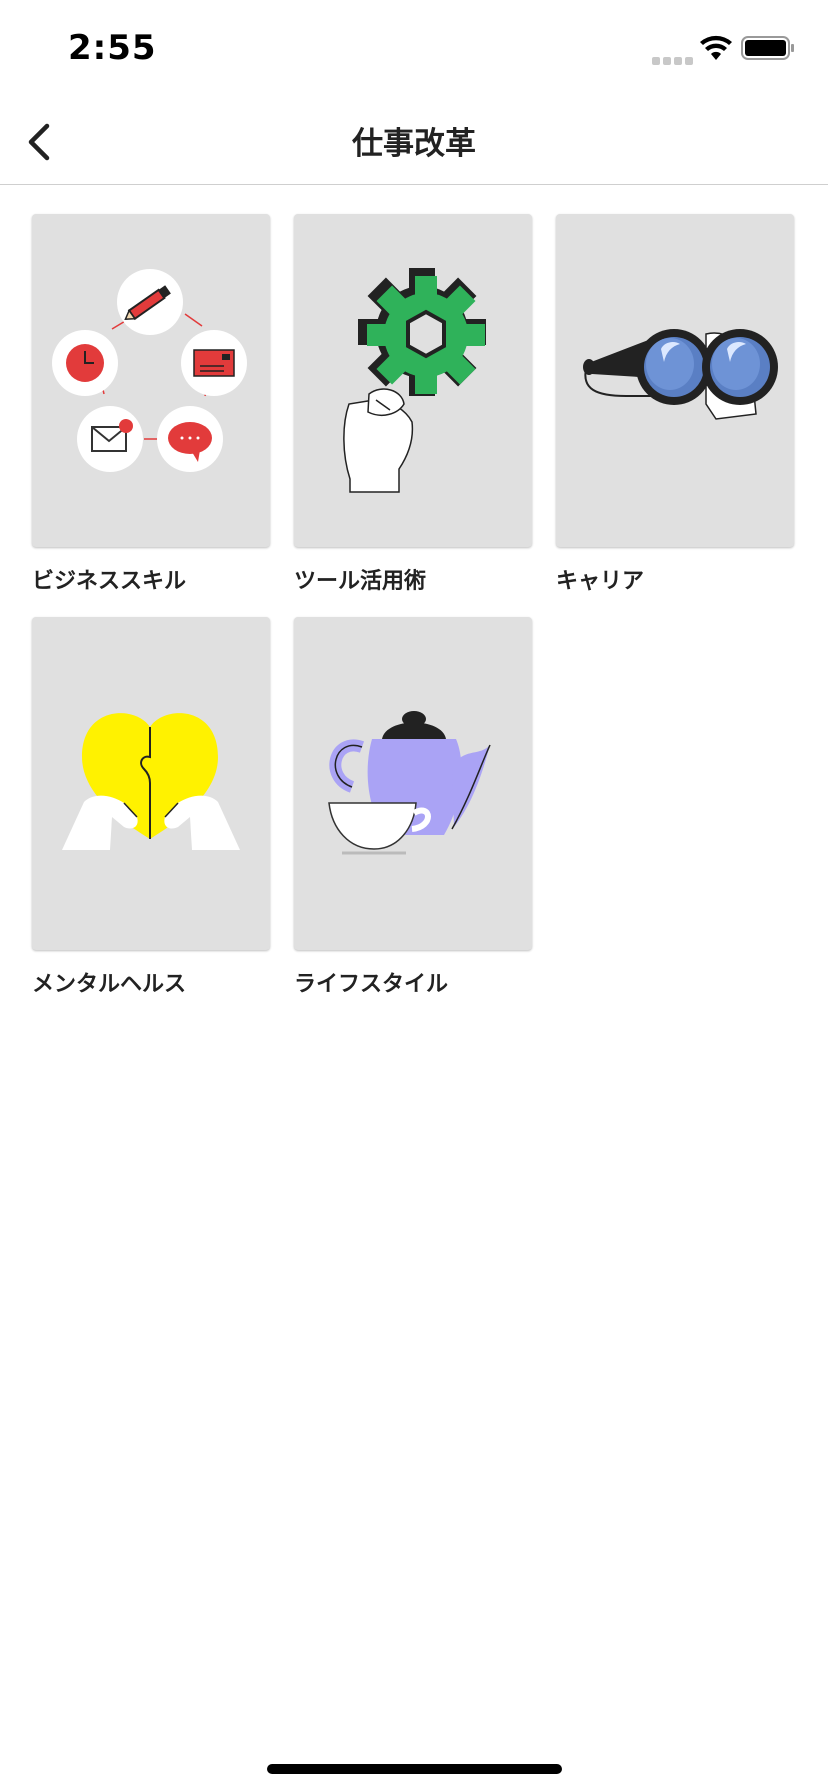 This screenshot has width=828, height=1792. What do you see at coordinates (409, 783) in the screenshot?
I see `teapot-illustration` at bounding box center [409, 783].